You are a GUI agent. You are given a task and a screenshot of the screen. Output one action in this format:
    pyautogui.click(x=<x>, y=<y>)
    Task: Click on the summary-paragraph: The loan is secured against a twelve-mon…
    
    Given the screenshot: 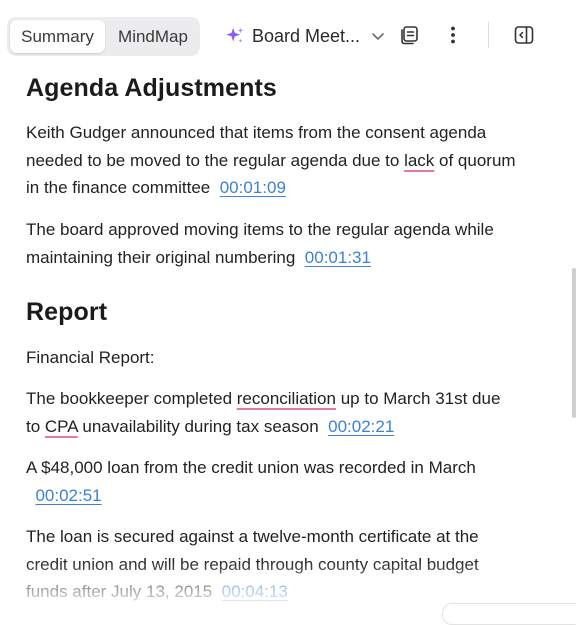 What is the action you would take?
    pyautogui.click(x=252, y=564)
    